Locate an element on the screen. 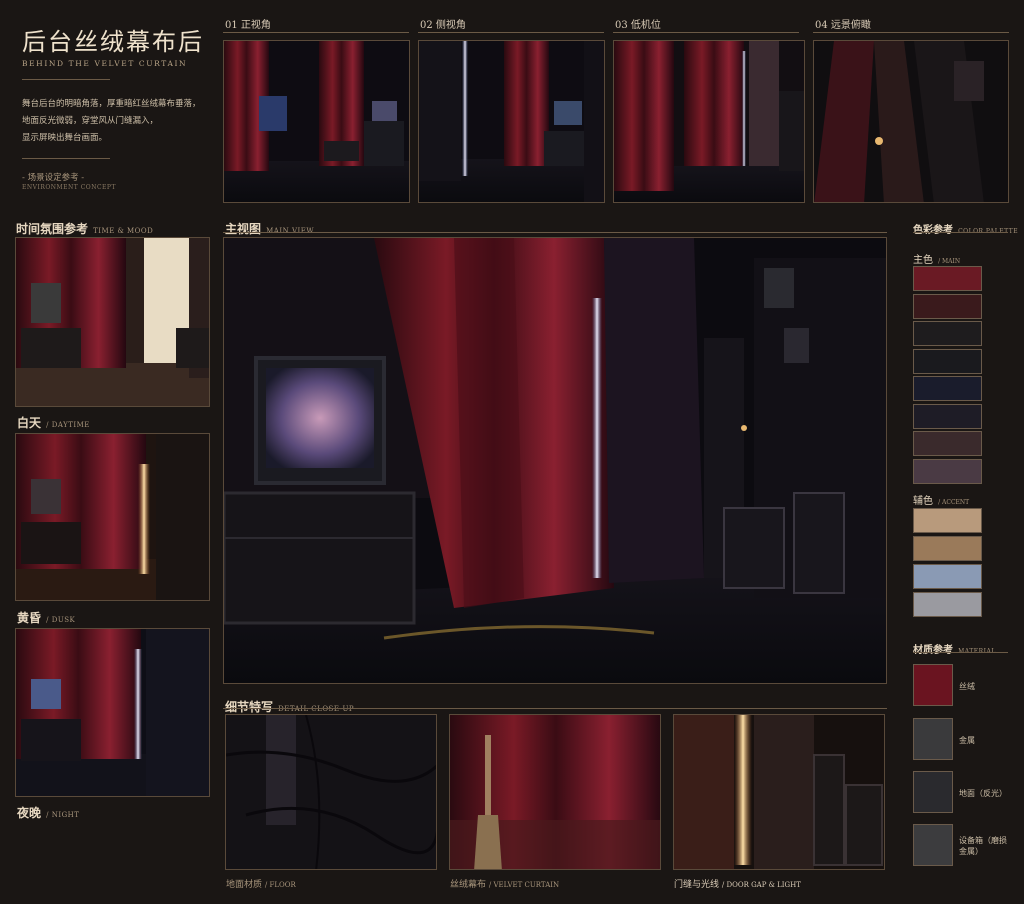 This screenshot has height=904, width=1024. main-colors-label: 主色 / MAIN is located at coordinates (936, 257).